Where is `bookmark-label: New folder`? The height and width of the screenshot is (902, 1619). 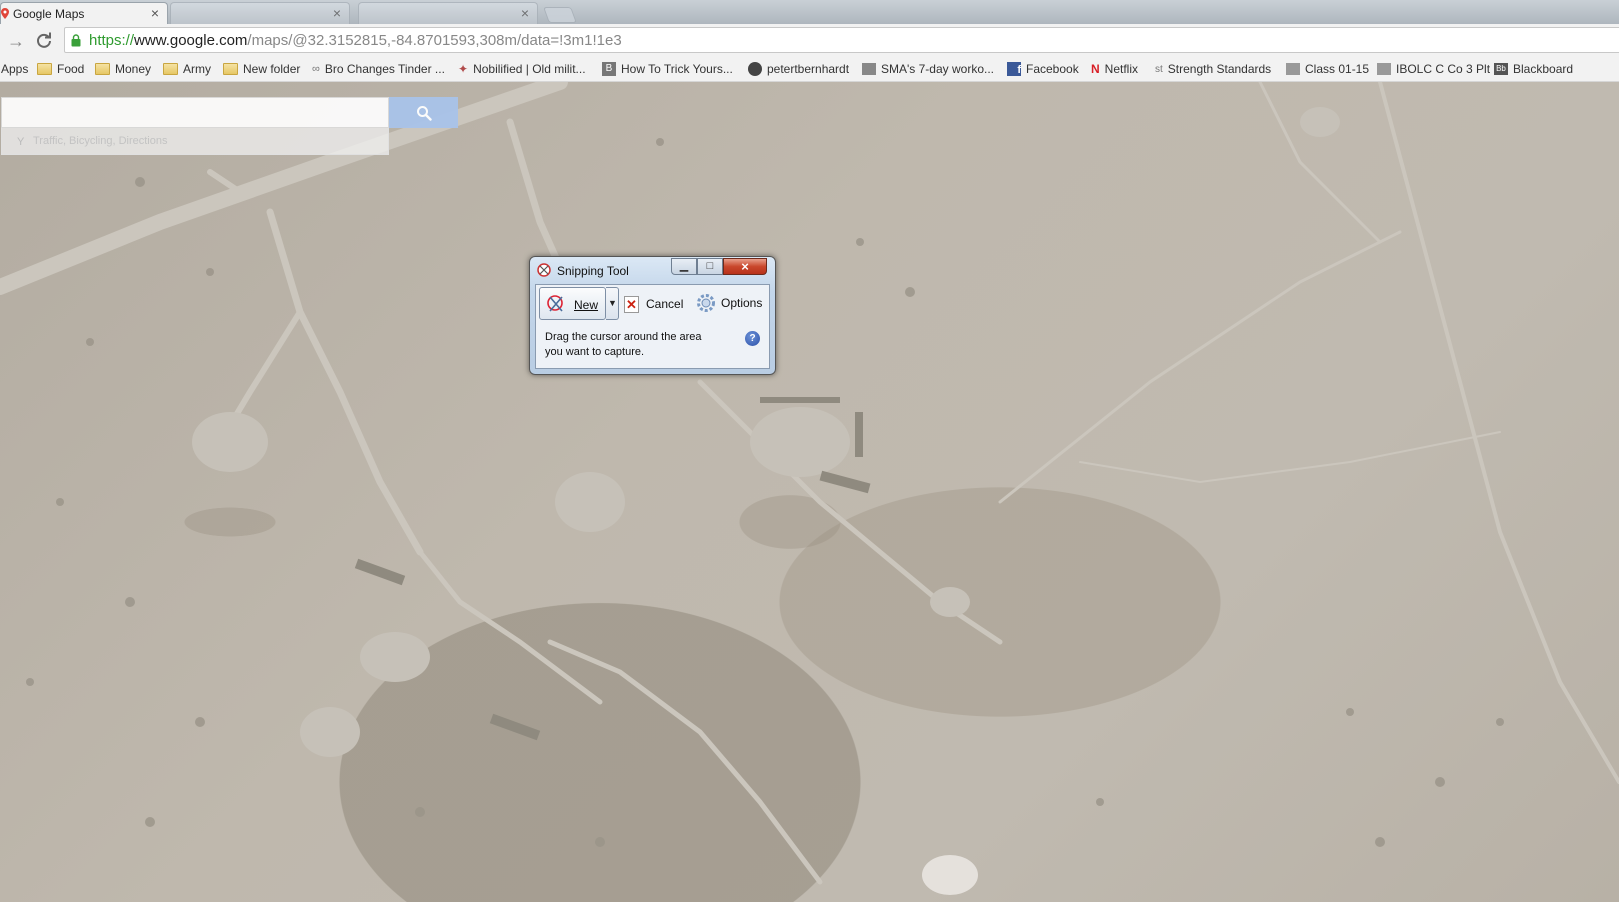 bookmark-label: New folder is located at coordinates (272, 69).